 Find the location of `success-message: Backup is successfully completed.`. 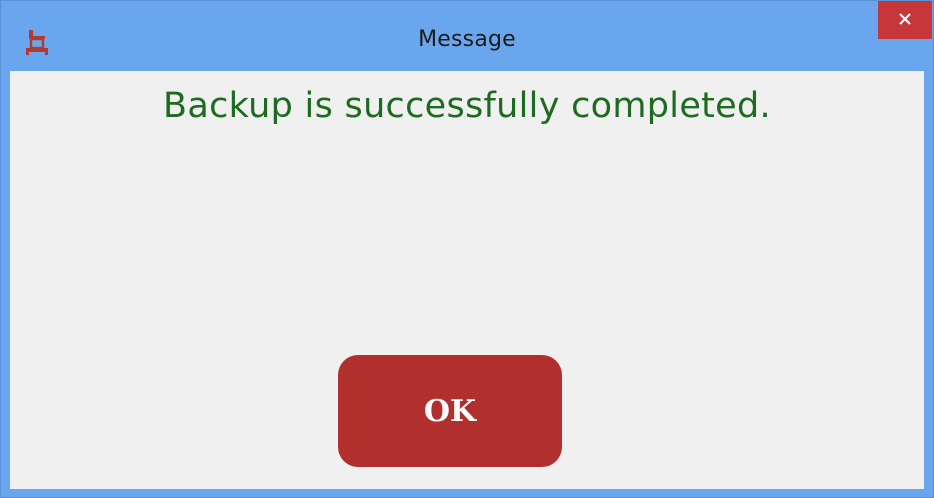

success-message: Backup is successfully completed. is located at coordinates (467, 106).